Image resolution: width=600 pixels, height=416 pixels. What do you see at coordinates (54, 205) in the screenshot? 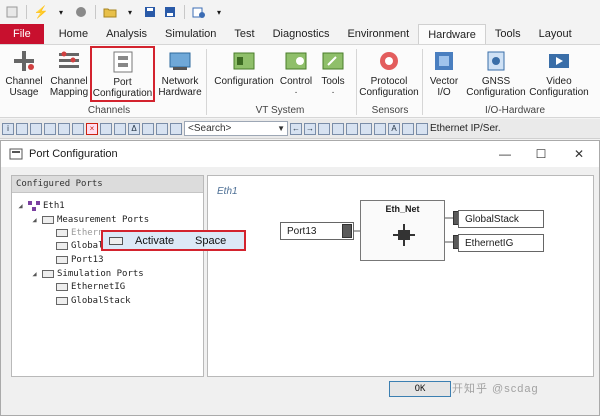
I see `tree-label: Eth1` at bounding box center [54, 205].